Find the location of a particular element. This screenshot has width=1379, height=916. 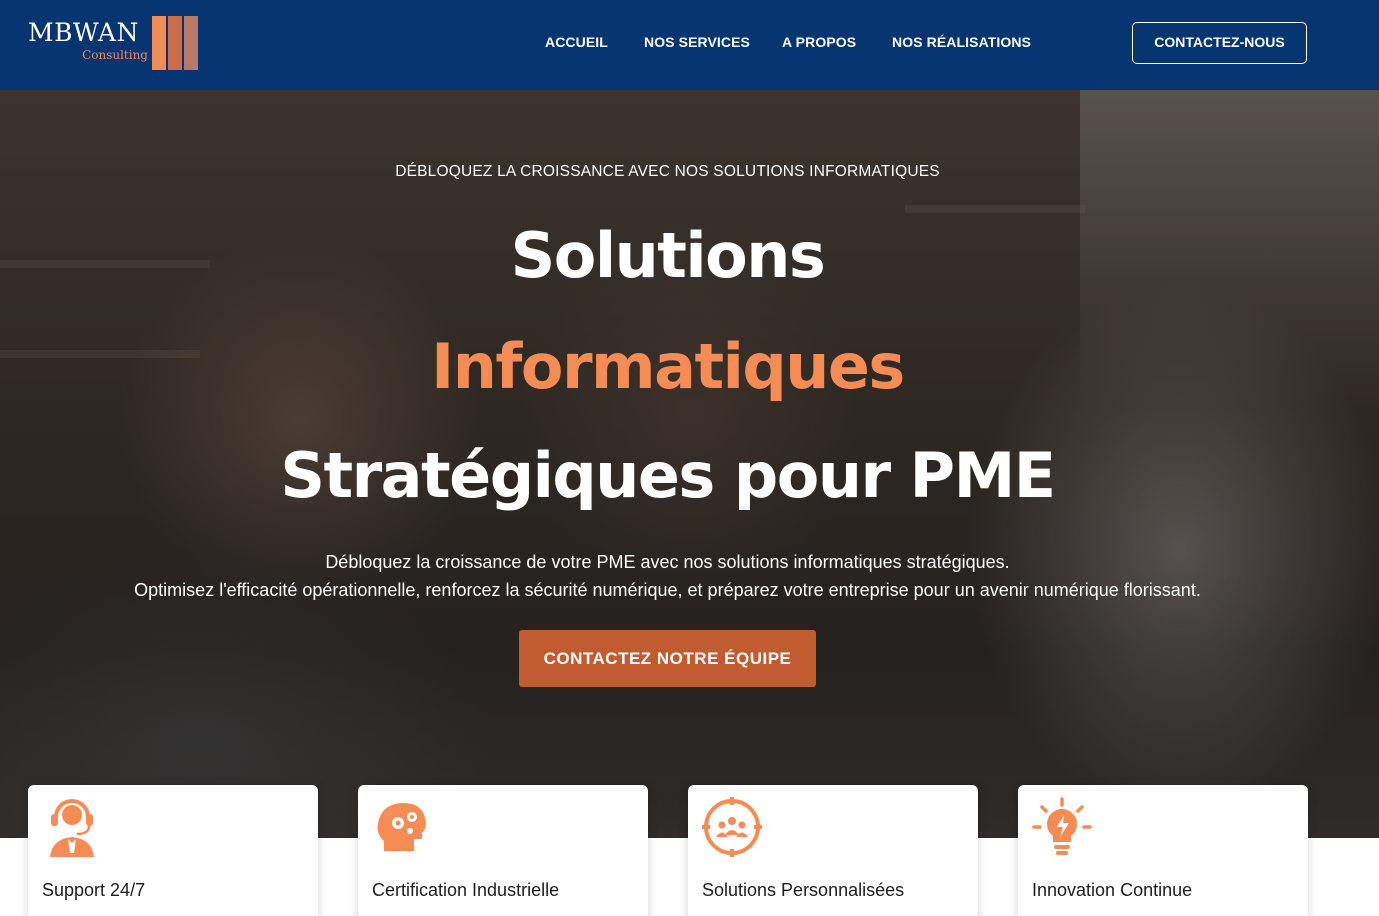

contact-team-button: CONTACTEZ NOTRE ÉQUIPE is located at coordinates (667, 658).